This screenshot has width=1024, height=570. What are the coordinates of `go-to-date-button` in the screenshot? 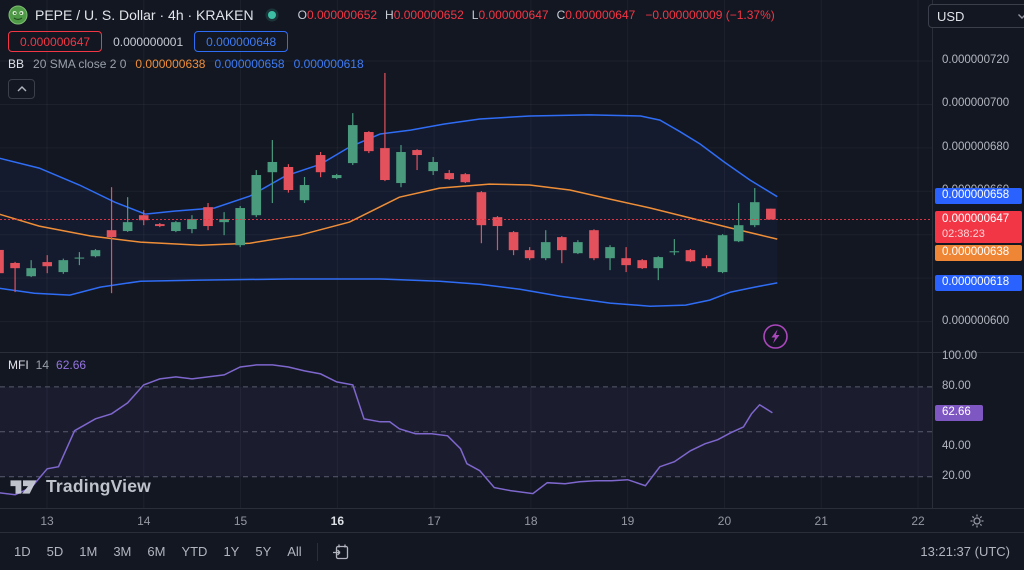 It's located at (341, 552).